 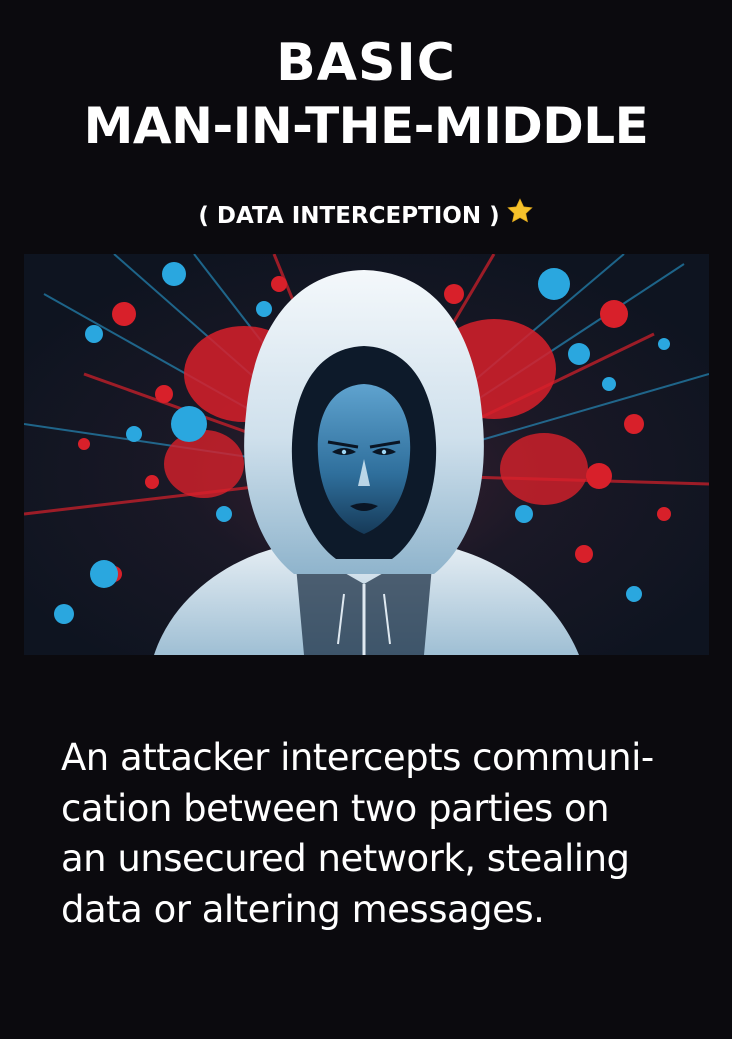 I want to click on subtitle-text: ( DATA INTERCEPTION ), so click(x=349, y=216).